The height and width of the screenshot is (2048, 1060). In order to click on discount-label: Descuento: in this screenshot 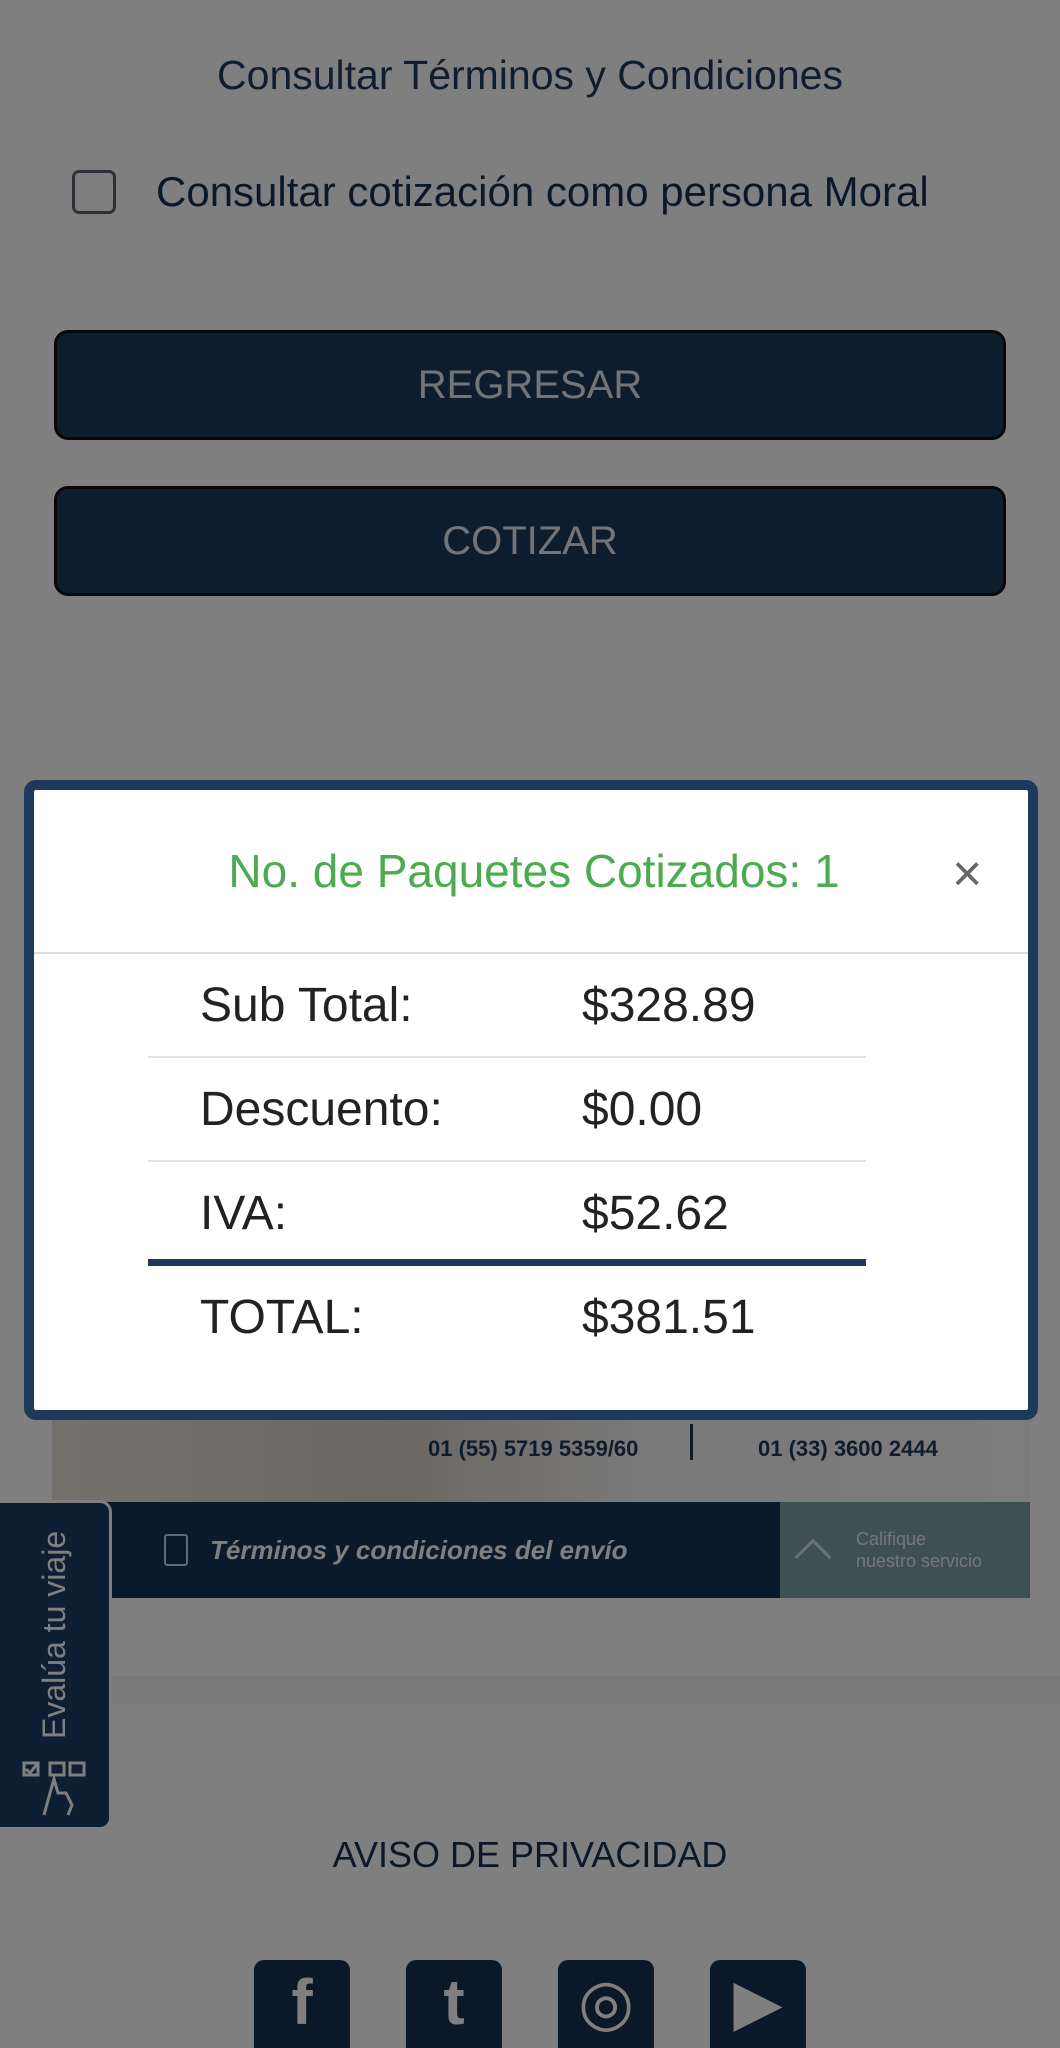, I will do `click(321, 1109)`.